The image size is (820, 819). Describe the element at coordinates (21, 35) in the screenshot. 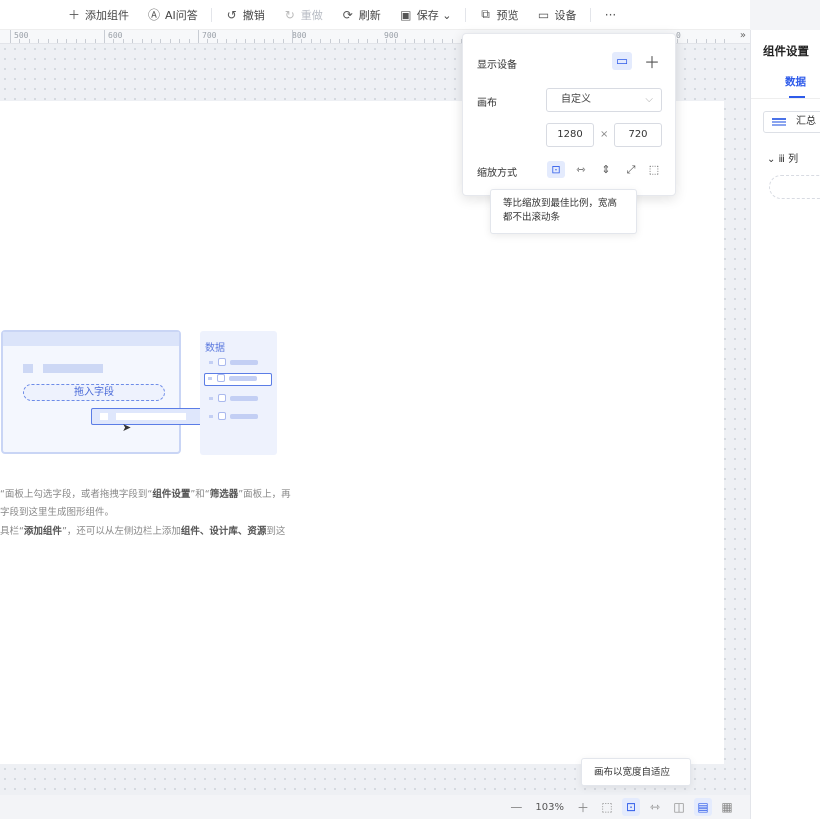

I see `ruler-label: 500` at that location.